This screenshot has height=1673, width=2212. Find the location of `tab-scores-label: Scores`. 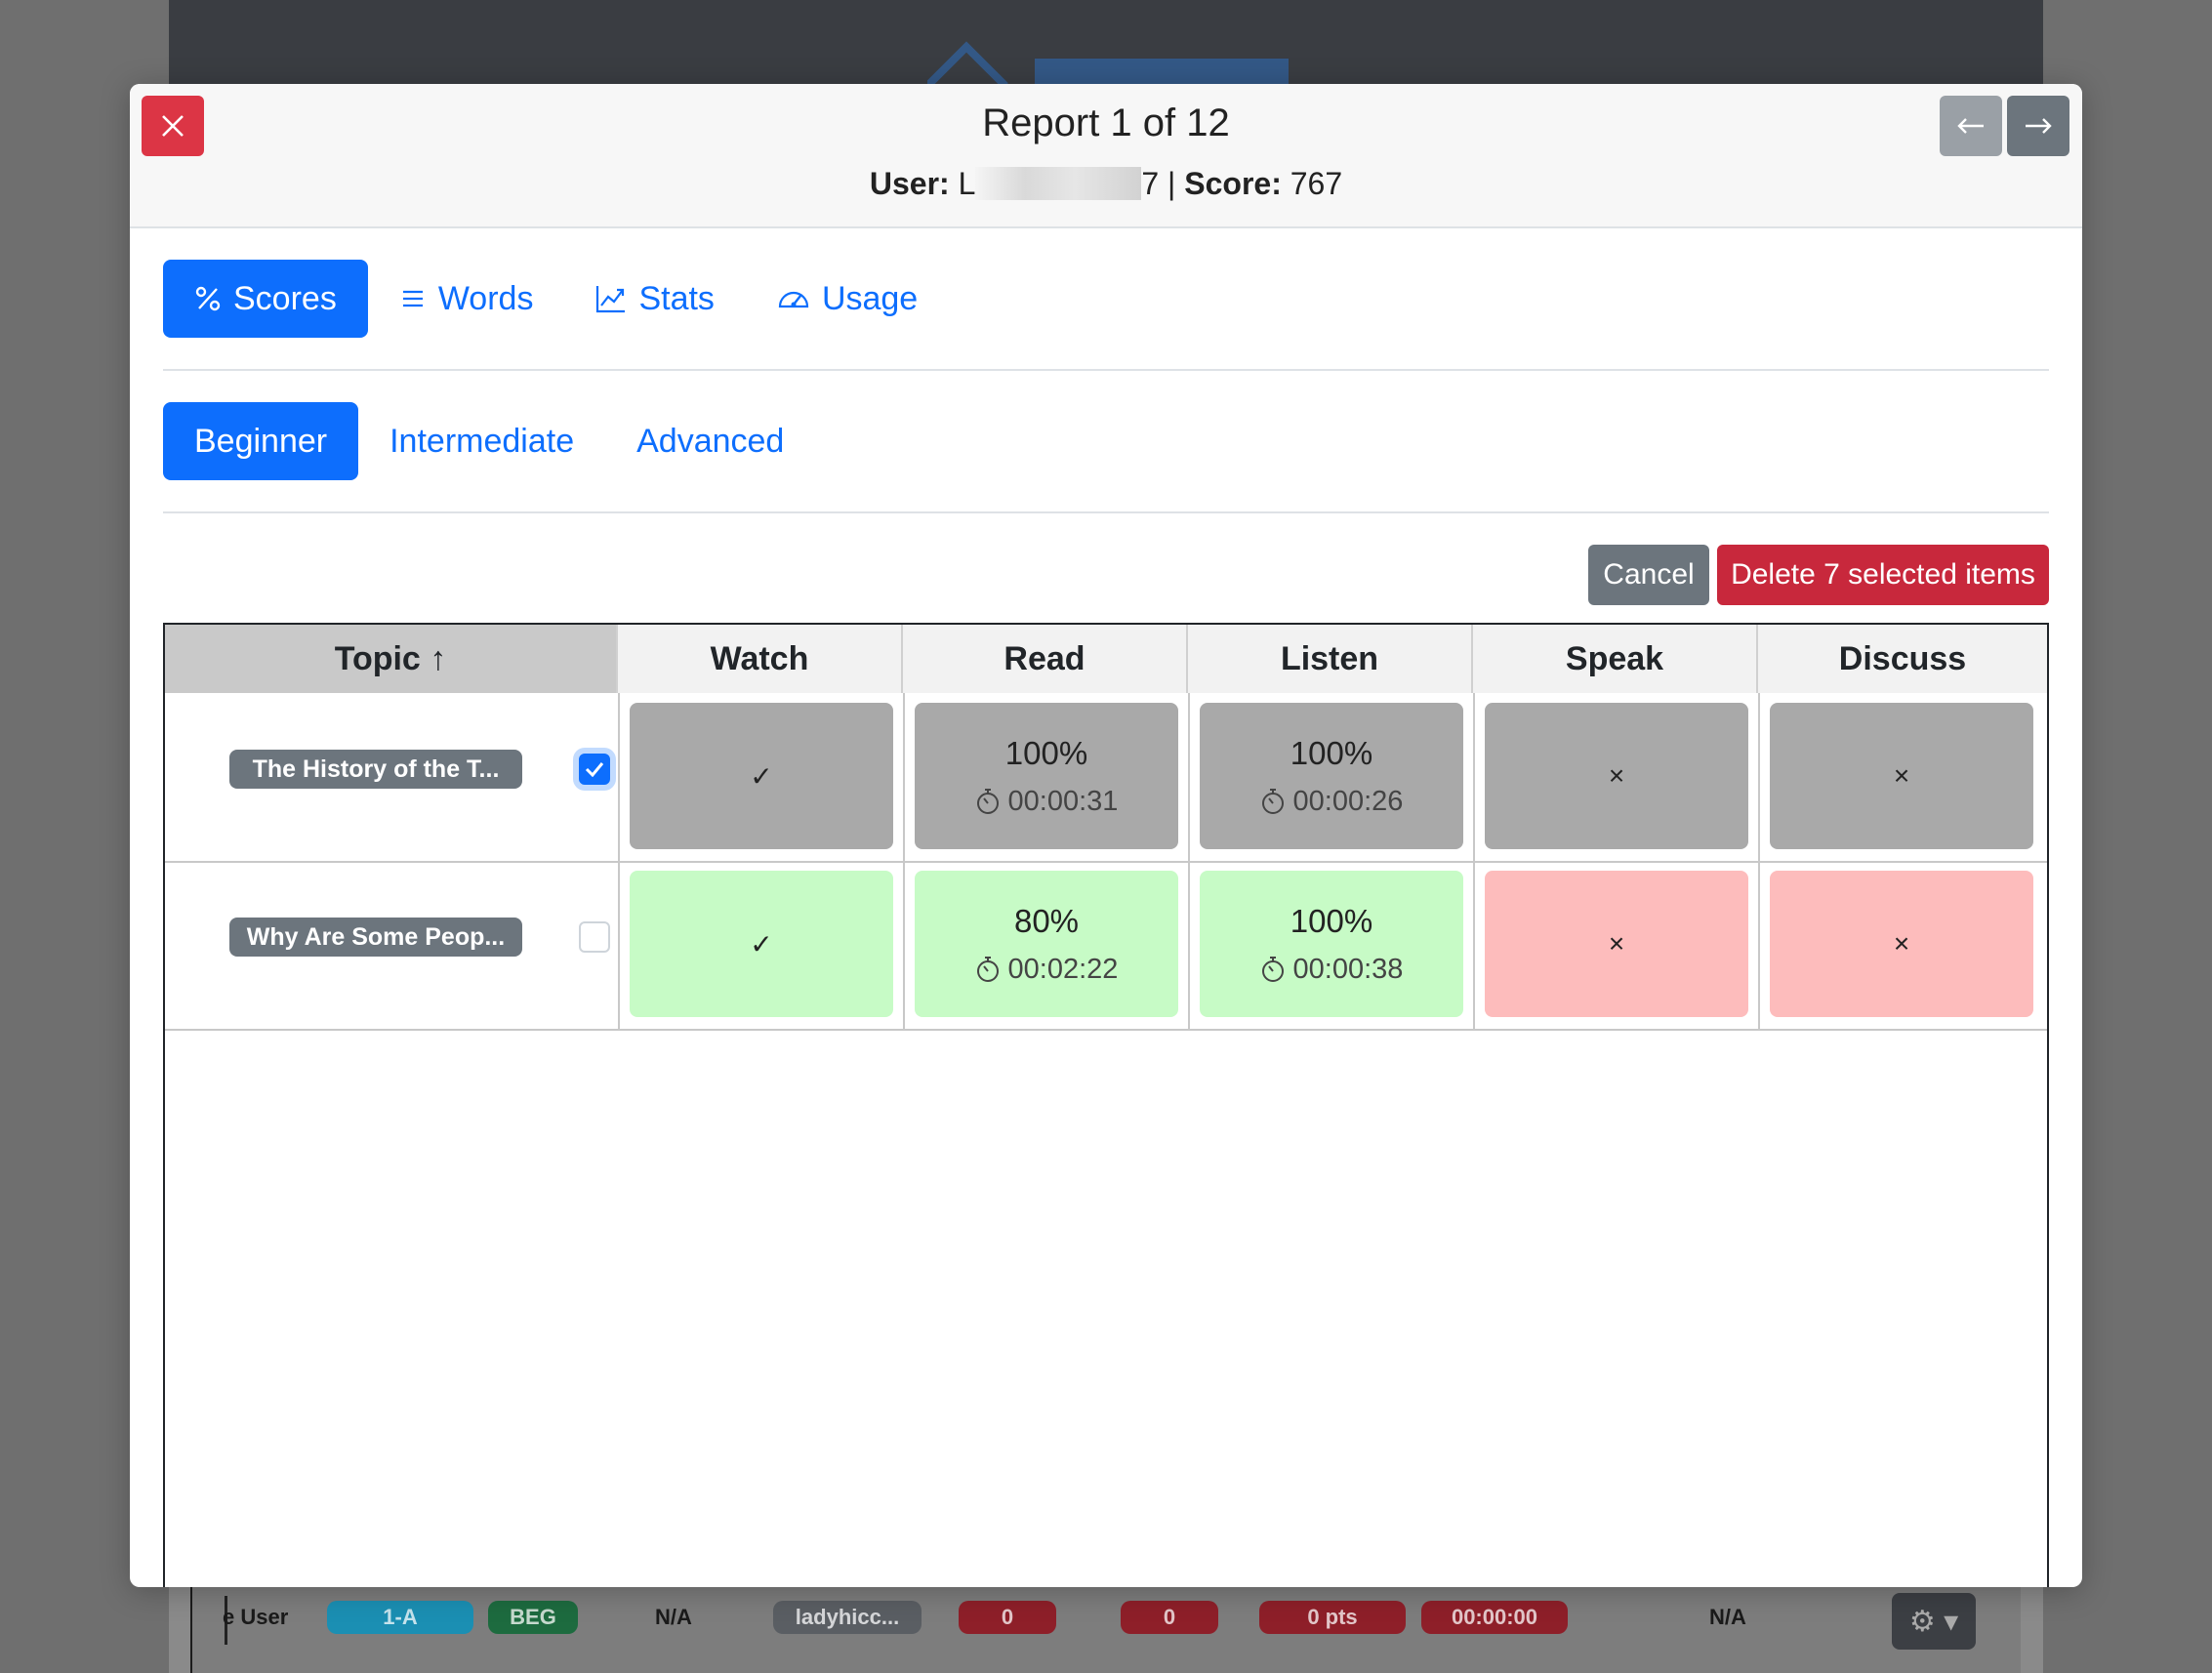

tab-scores-label: Scores is located at coordinates (285, 298).